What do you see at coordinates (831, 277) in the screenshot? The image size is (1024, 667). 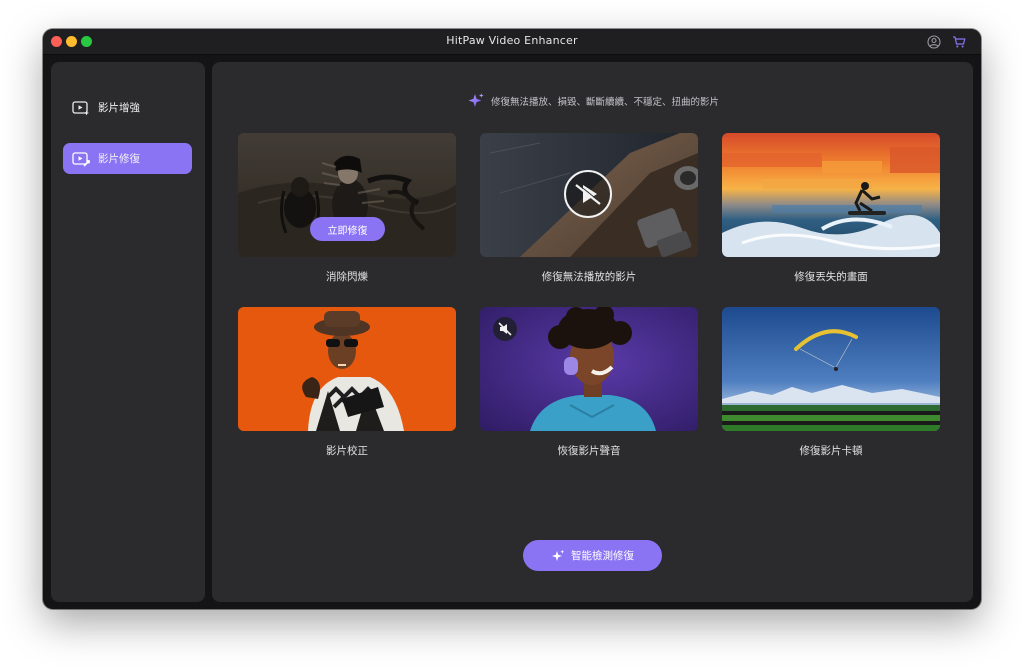 I see `card-label: 修復丟失的畫面` at bounding box center [831, 277].